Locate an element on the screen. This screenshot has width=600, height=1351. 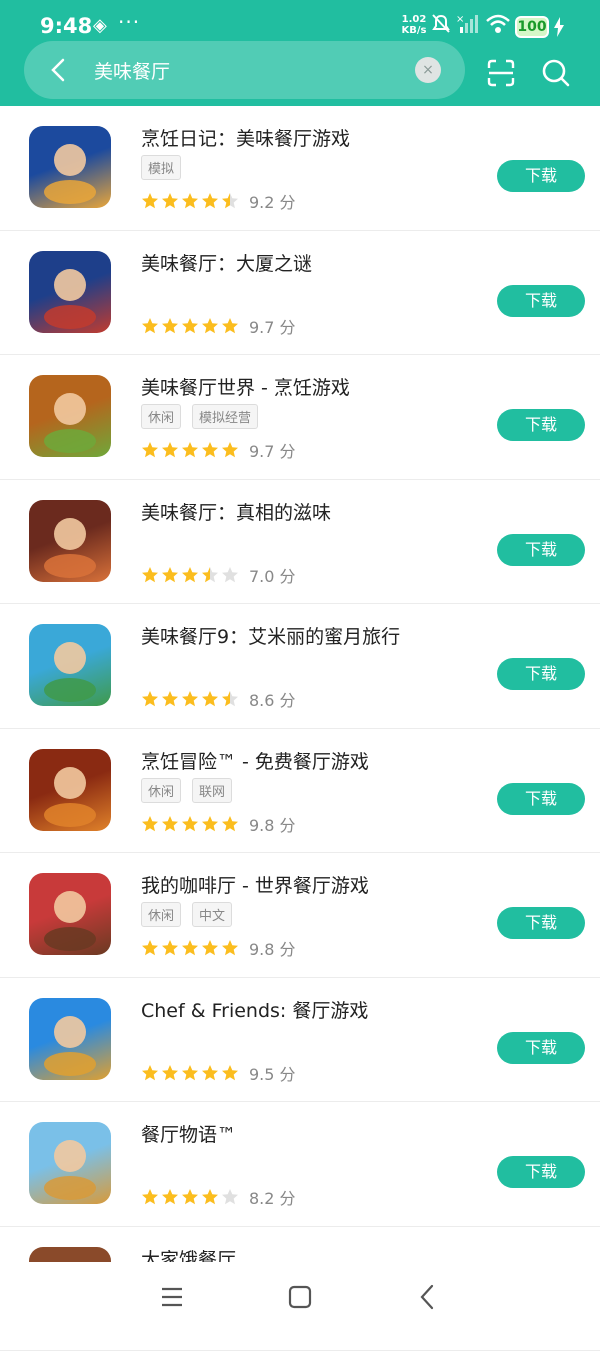
app-score: 7.0 分 is located at coordinates (272, 575).